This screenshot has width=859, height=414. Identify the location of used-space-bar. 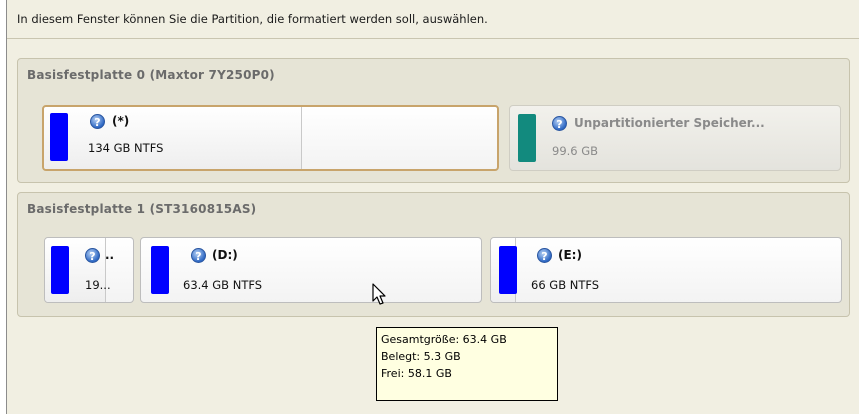
(173, 138).